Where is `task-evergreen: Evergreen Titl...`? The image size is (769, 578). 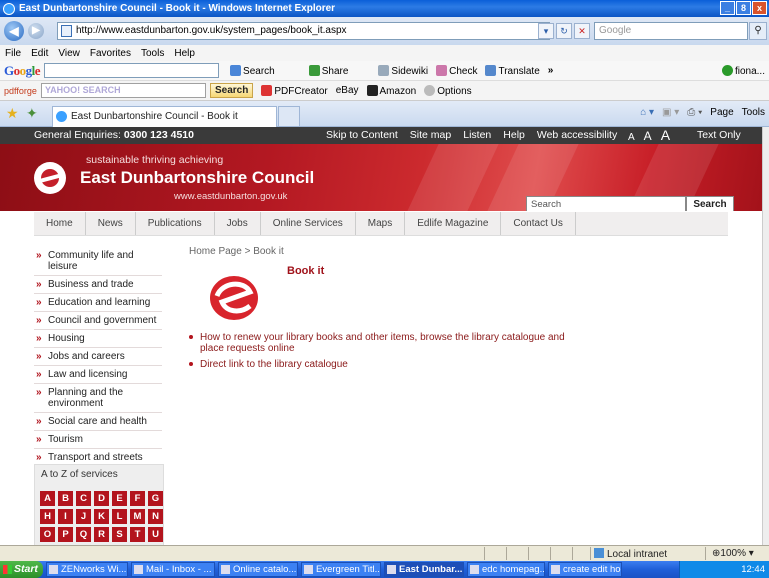
task-evergreen: Evergreen Titl... is located at coordinates (341, 569).